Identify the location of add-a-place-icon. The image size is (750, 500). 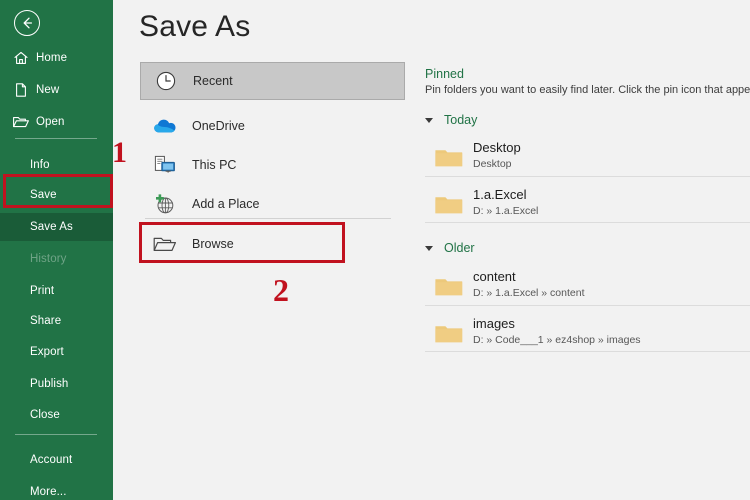
(165, 204).